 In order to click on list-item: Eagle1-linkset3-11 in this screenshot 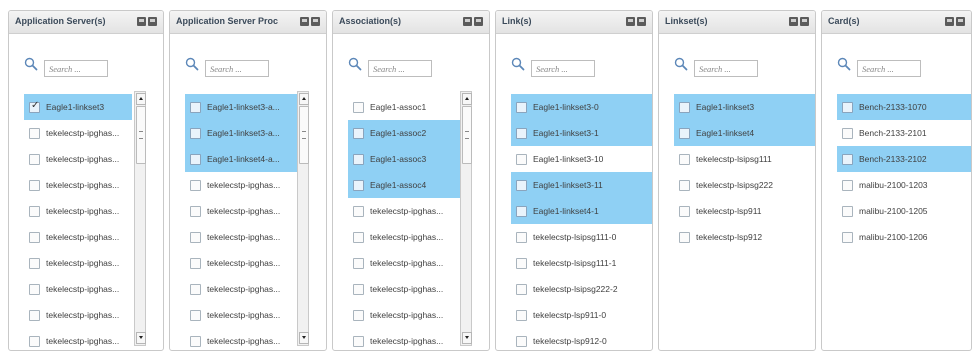, I will do `click(581, 185)`.